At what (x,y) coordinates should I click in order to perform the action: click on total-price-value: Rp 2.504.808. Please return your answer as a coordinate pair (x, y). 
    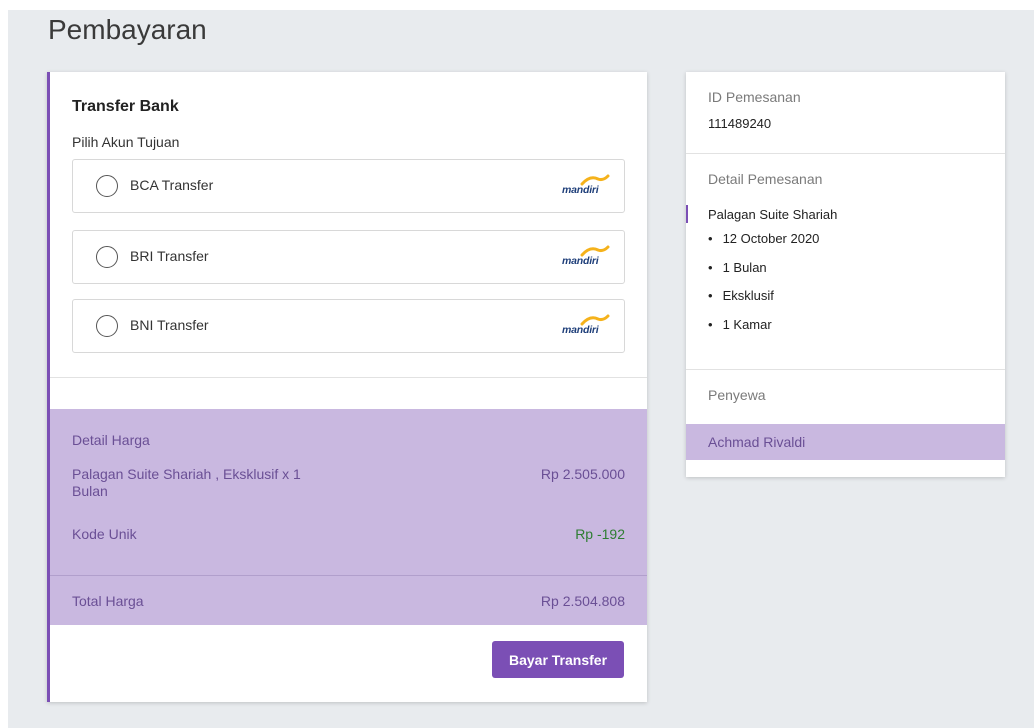
    Looking at the image, I should click on (582, 601).